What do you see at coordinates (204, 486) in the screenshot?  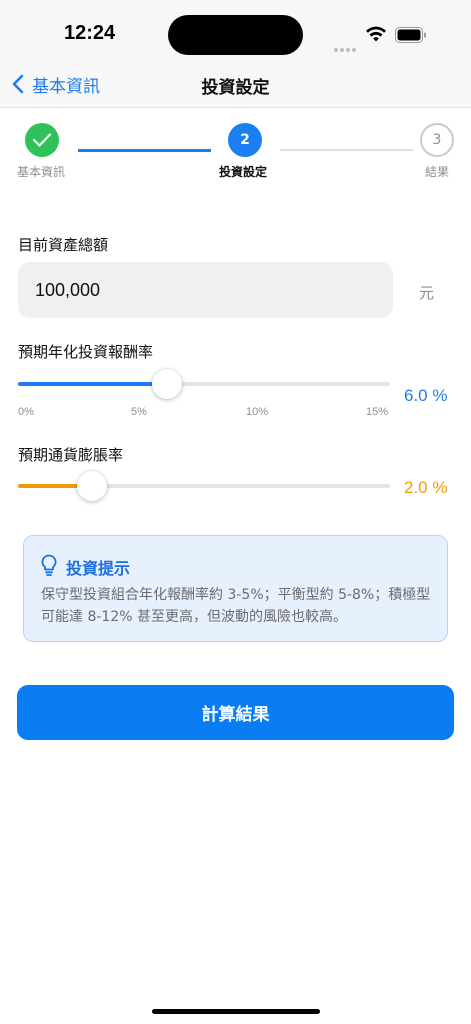 I see `inflation-rate-slider` at bounding box center [204, 486].